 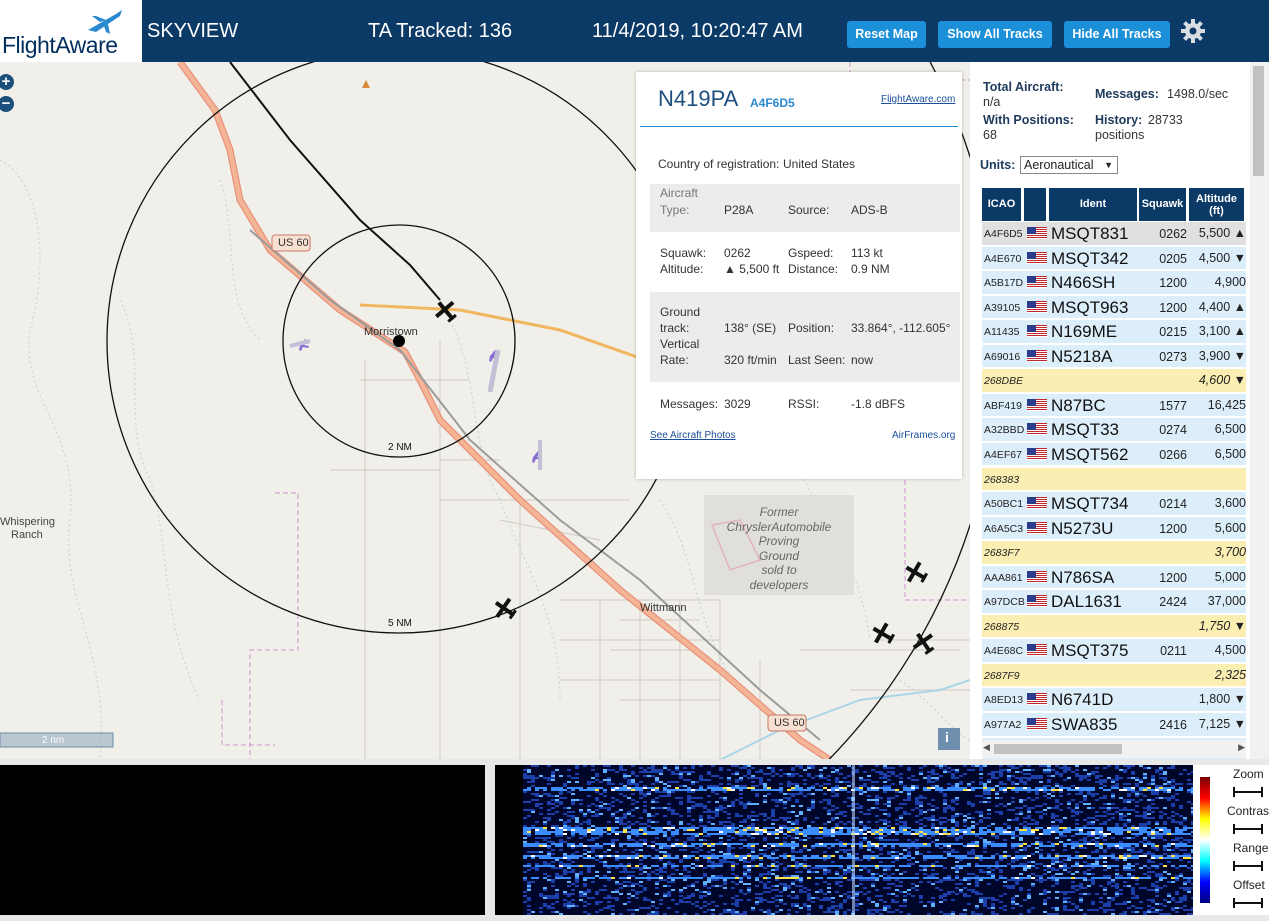 What do you see at coordinates (400, 623) in the screenshot?
I see `range-ring-label-5nm: 5 NM` at bounding box center [400, 623].